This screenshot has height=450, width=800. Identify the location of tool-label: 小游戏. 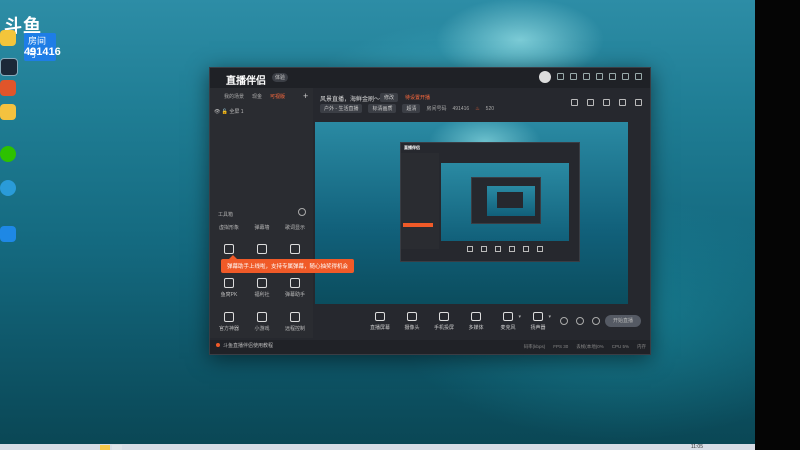
(262, 329).